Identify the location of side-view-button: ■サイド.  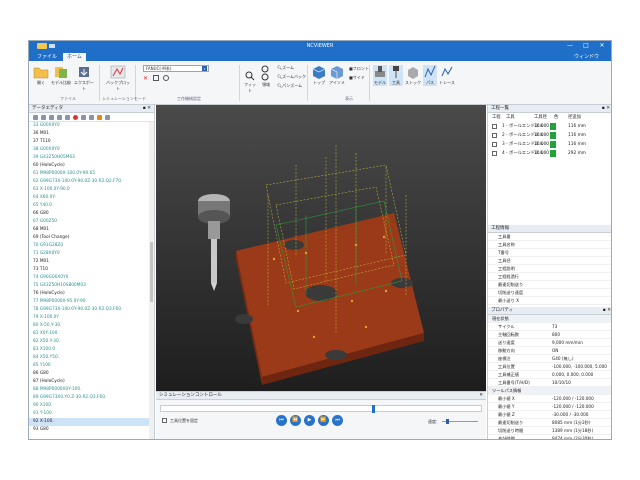
(357, 78).